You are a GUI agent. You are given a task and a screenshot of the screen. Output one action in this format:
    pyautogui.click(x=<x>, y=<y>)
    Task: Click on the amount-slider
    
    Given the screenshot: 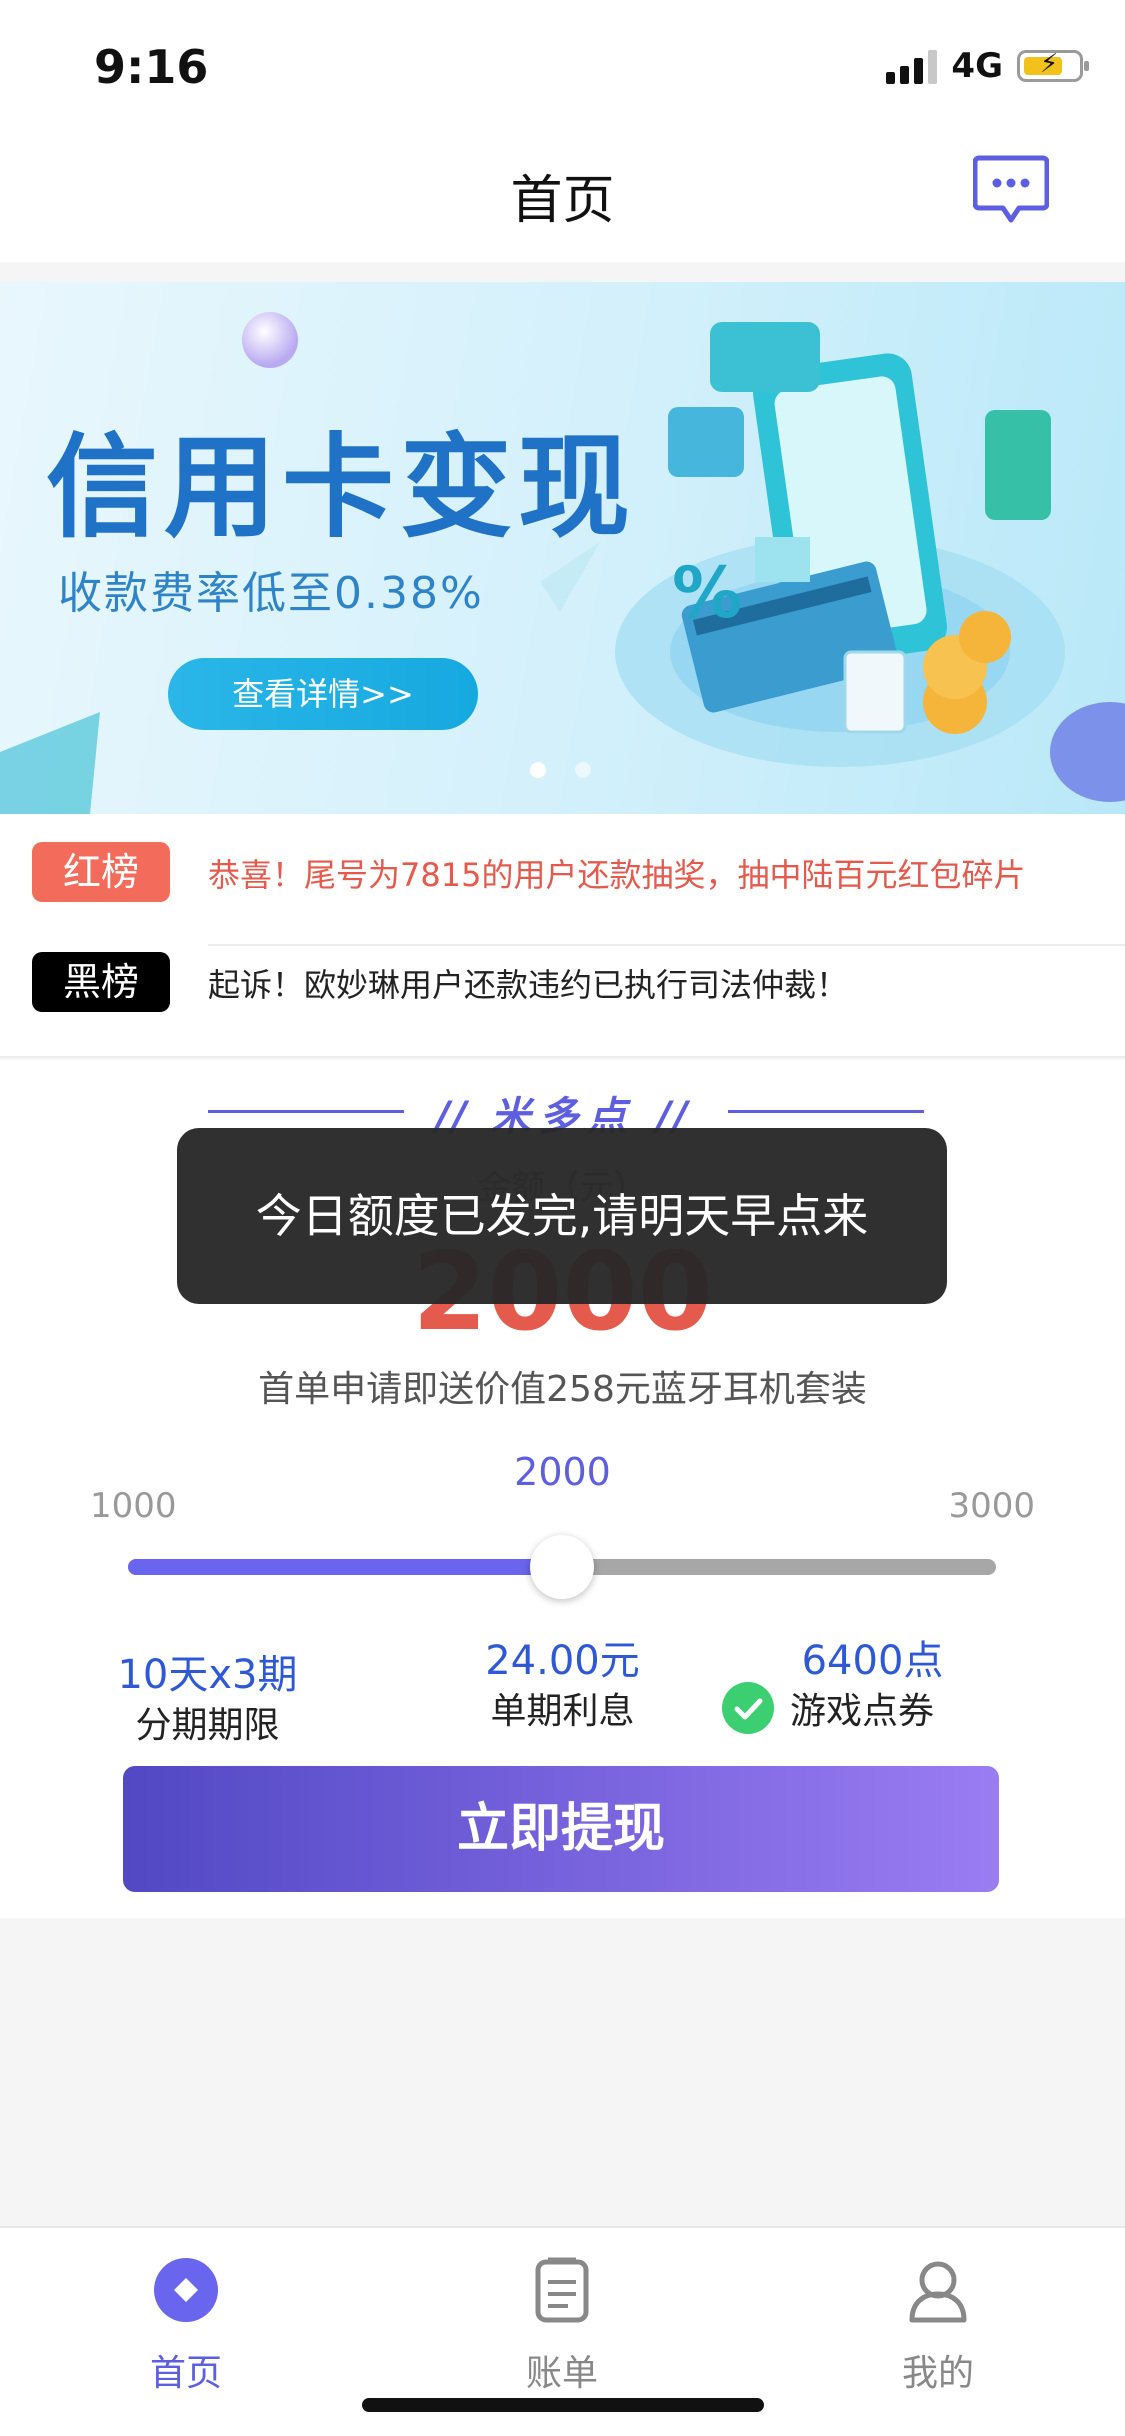 What is the action you would take?
    pyautogui.click(x=562, y=1567)
    